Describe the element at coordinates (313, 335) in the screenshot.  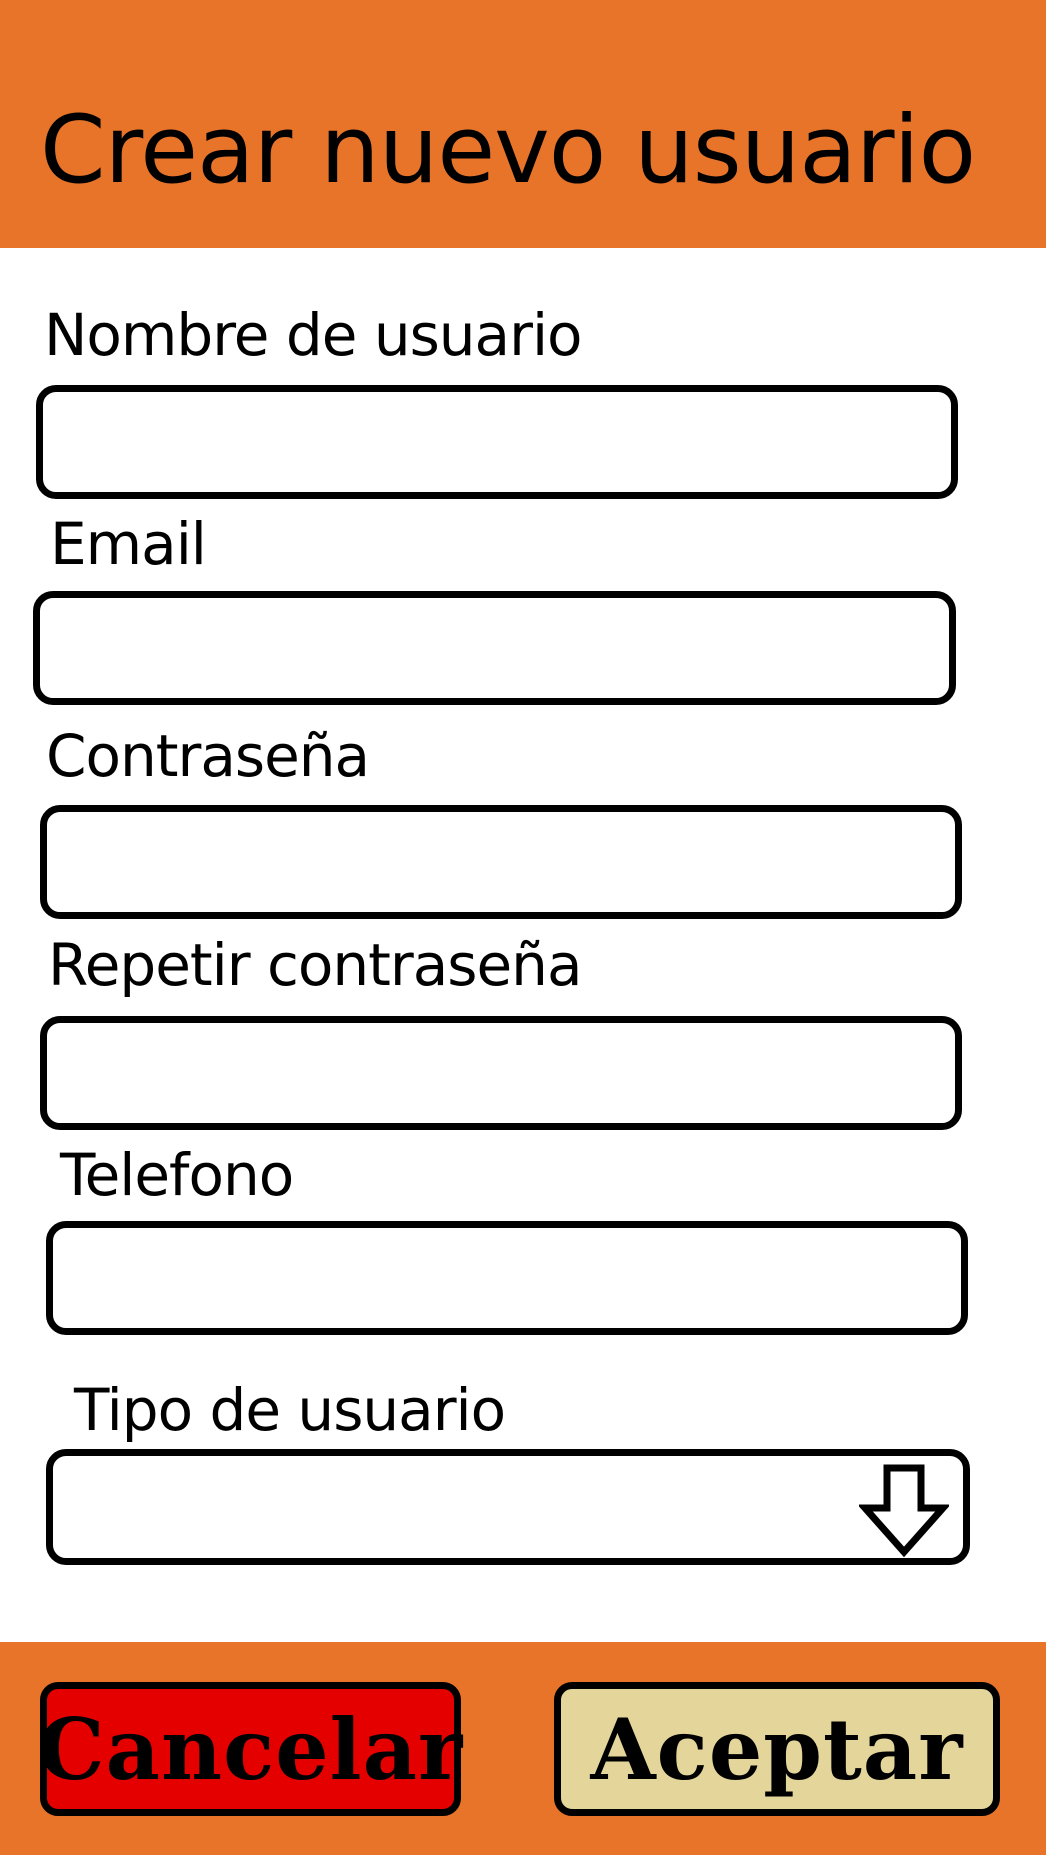
I see `username-label: Nombre de usuario` at that location.